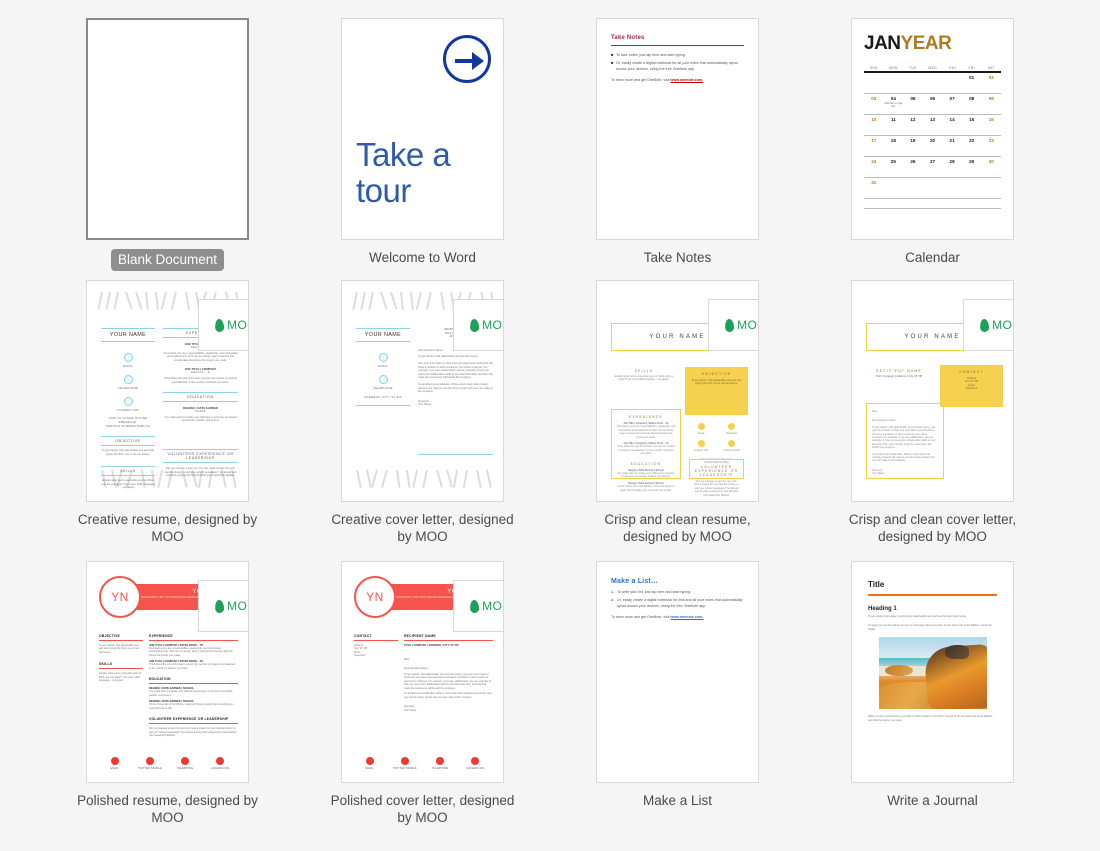 This screenshot has height=851, width=1100. Describe the element at coordinates (972, 125) in the screenshot. I see `calendar-day: 15` at that location.